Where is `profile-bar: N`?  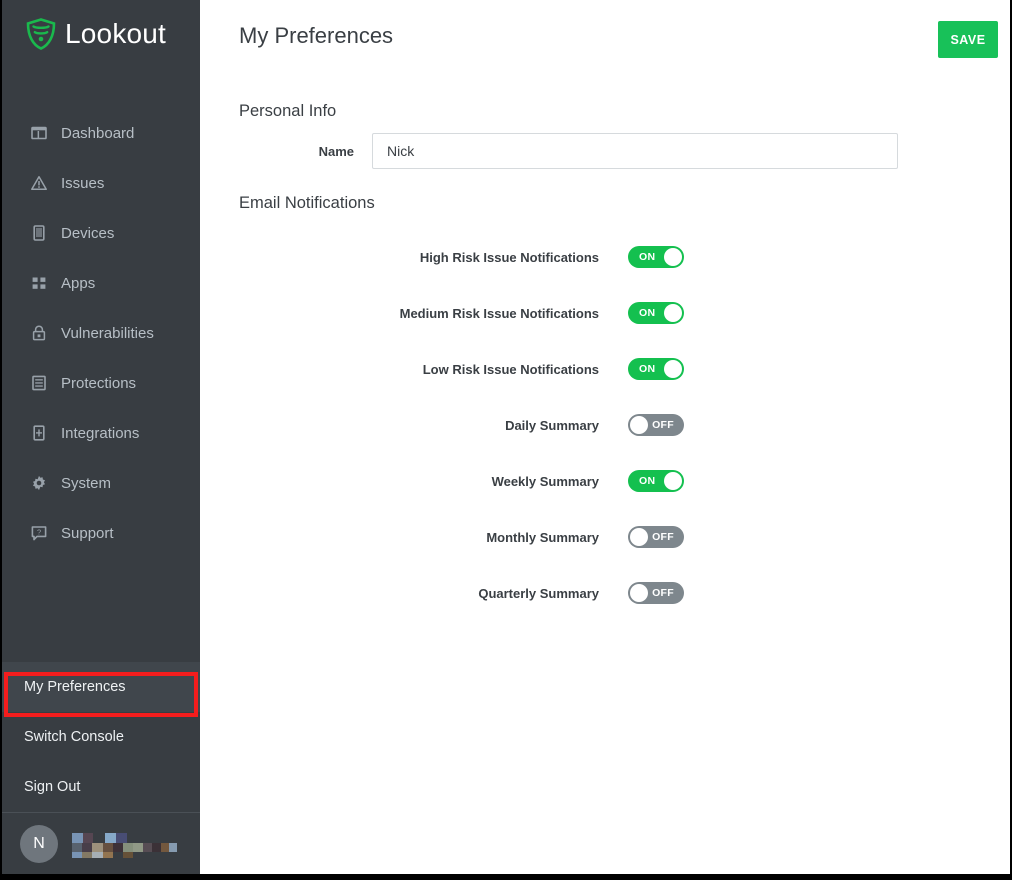
profile-bar: N is located at coordinates (102, 843).